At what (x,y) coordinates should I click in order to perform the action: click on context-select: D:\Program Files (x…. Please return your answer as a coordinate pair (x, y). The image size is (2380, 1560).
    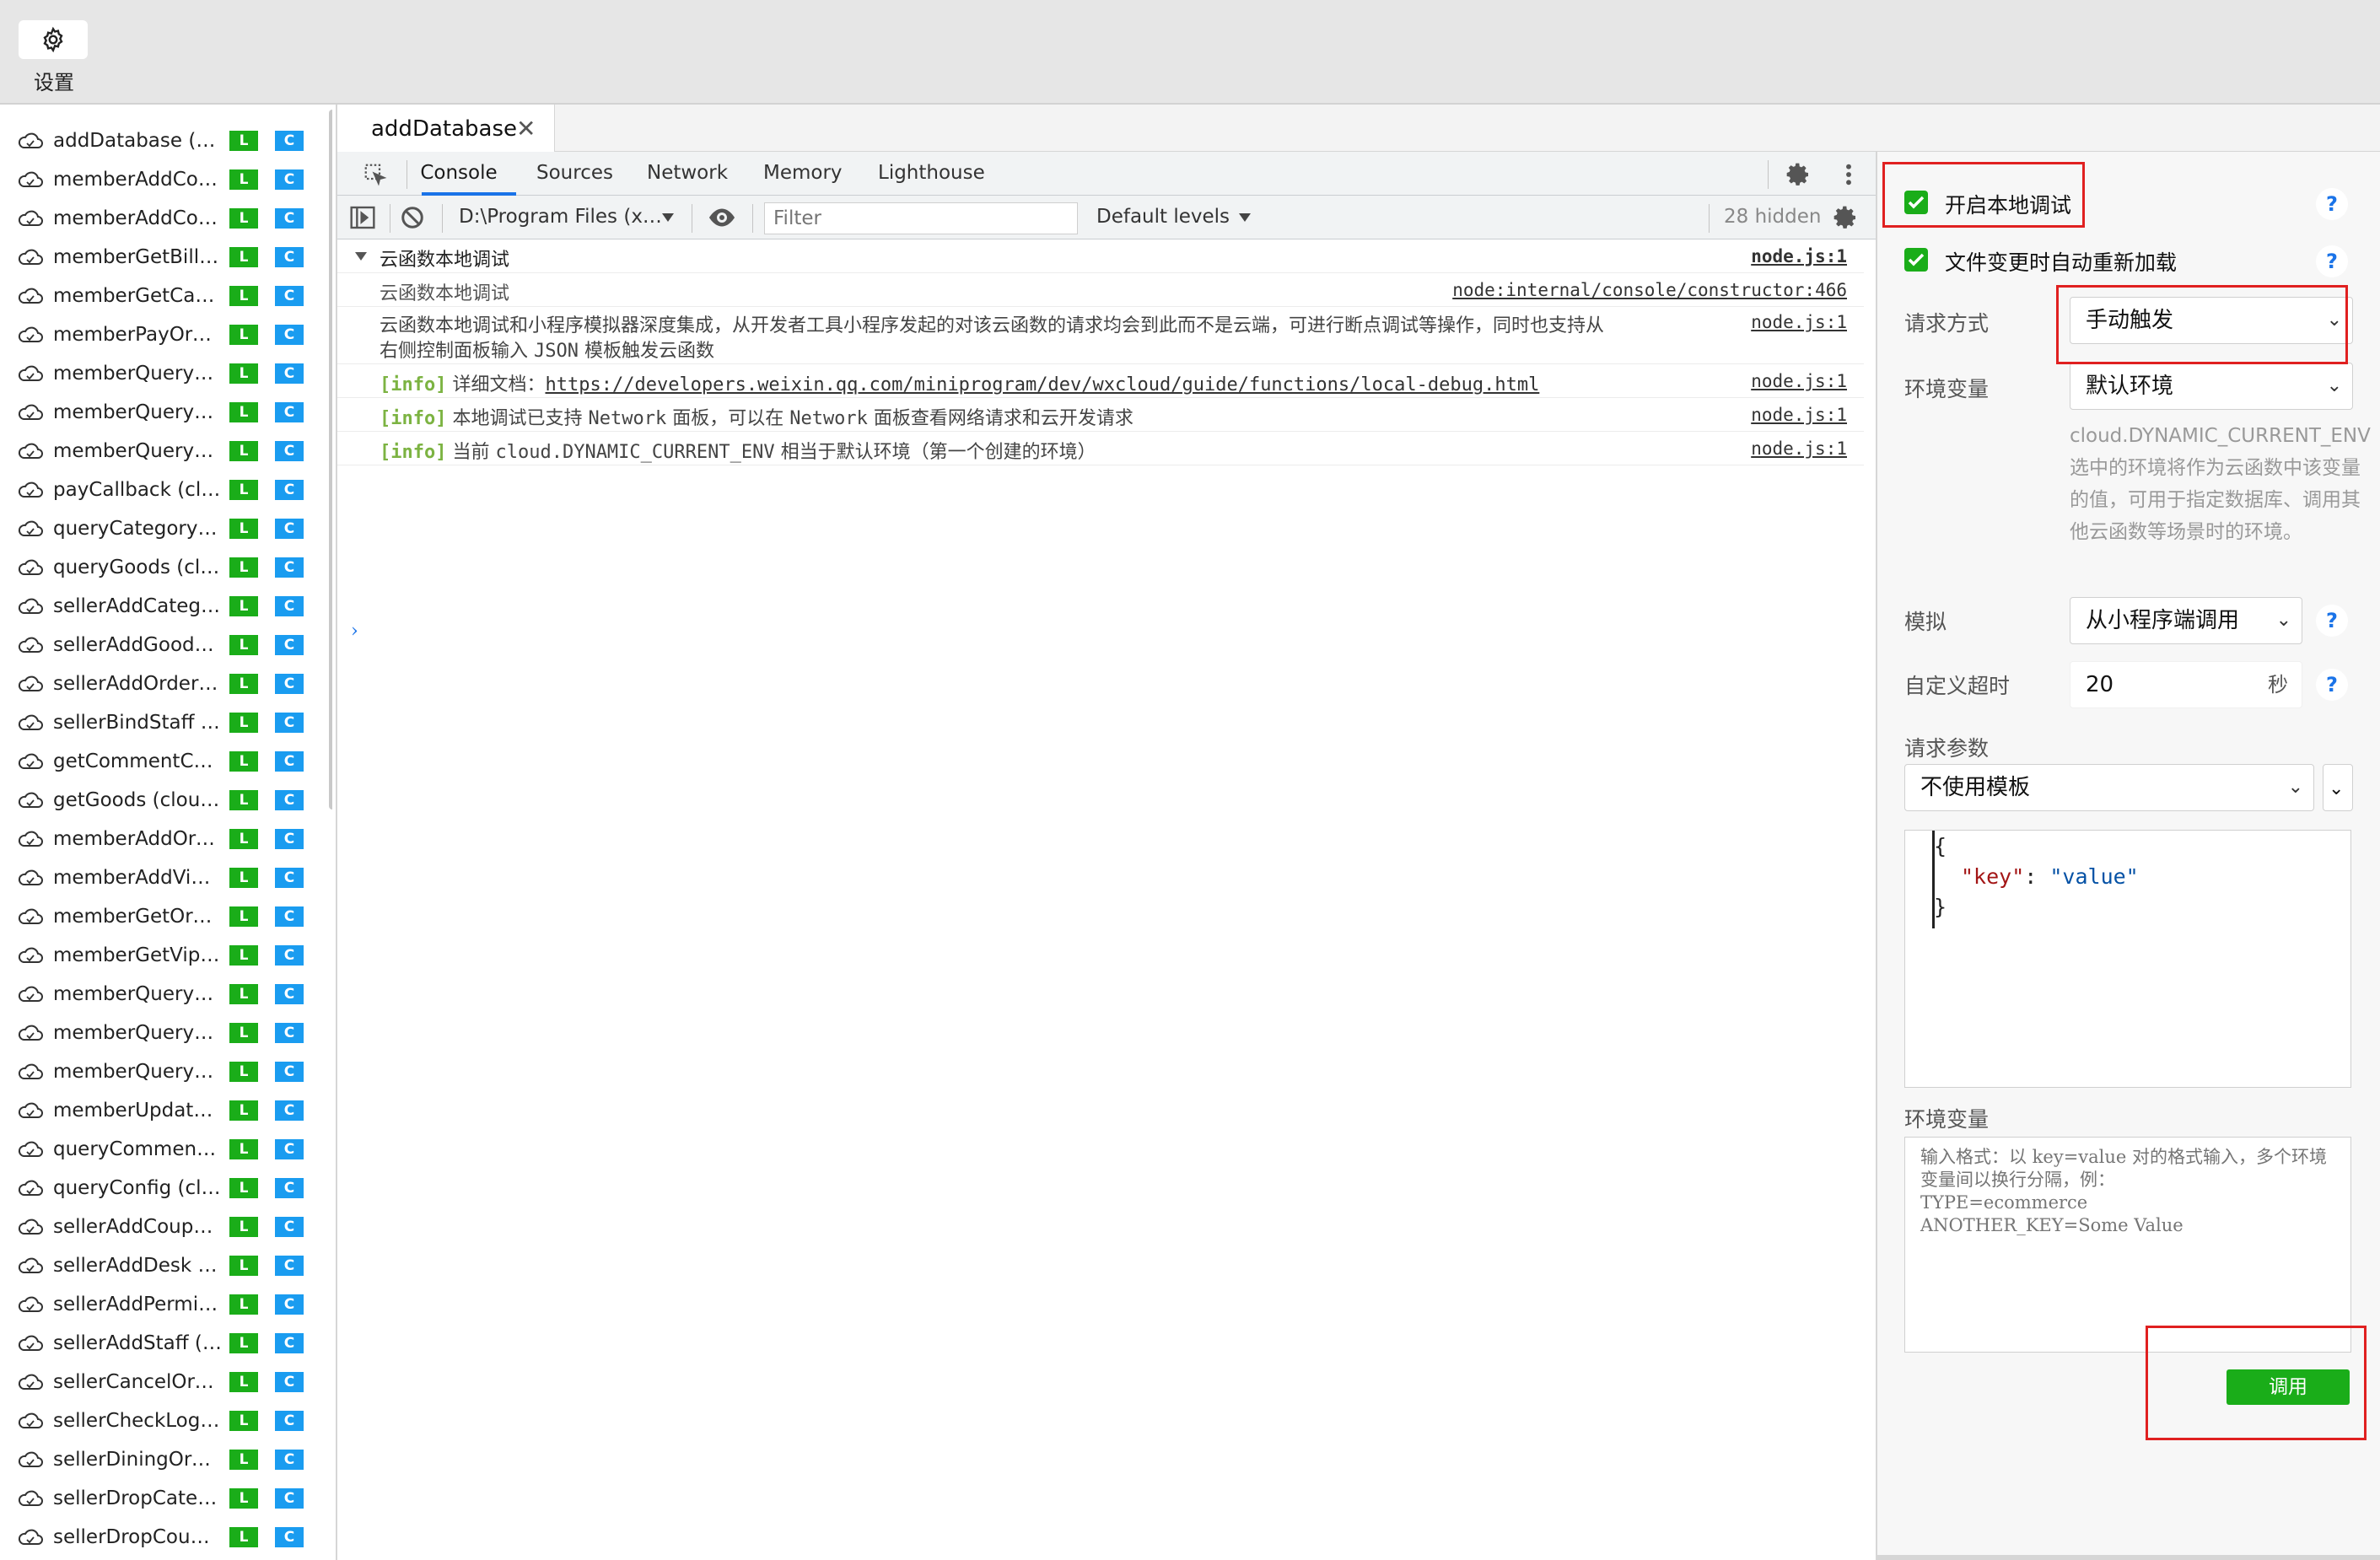
    Looking at the image, I should click on (560, 217).